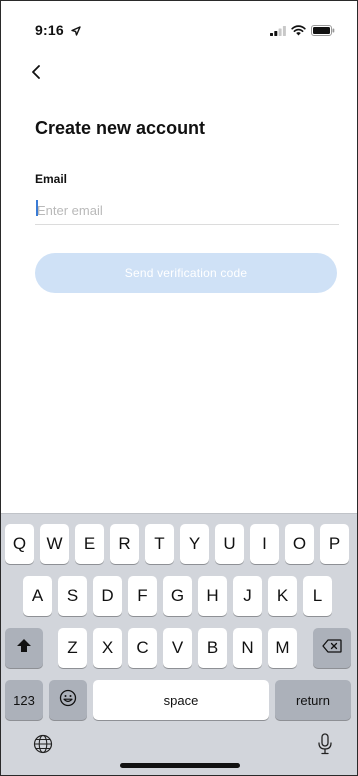 Image resolution: width=358 pixels, height=776 pixels. What do you see at coordinates (212, 648) in the screenshot?
I see `key-b: B` at bounding box center [212, 648].